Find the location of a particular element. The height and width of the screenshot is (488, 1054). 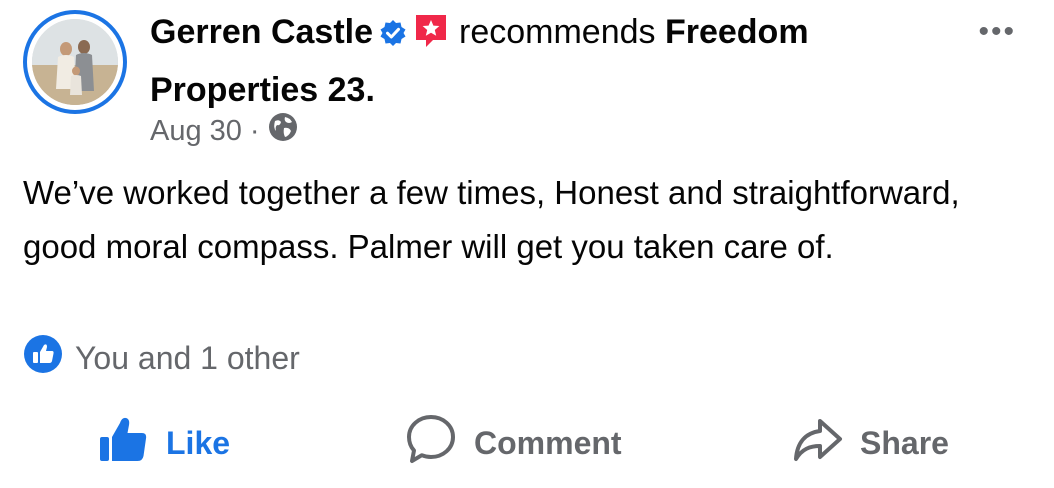

share-arrow-icon is located at coordinates (826, 443).